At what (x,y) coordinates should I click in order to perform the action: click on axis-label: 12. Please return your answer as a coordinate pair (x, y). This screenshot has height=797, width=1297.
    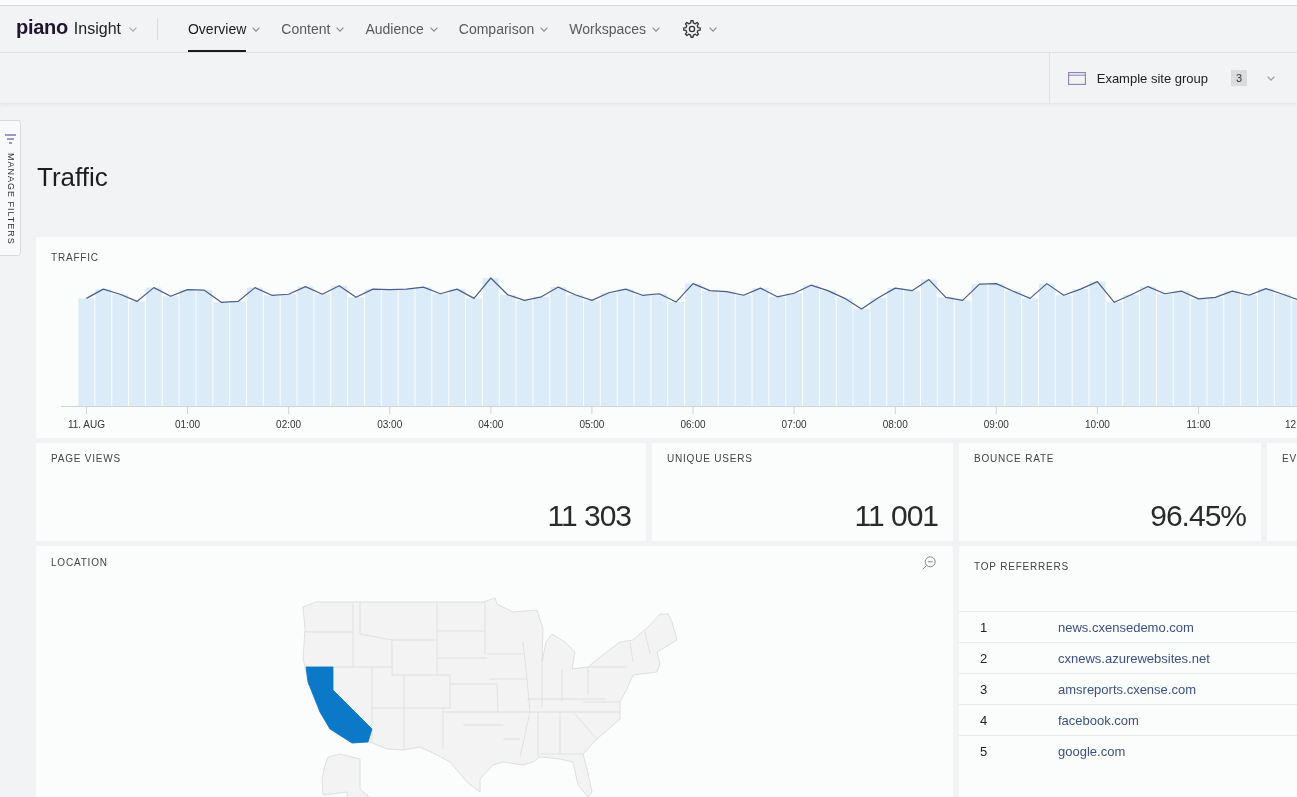
    Looking at the image, I should click on (1290, 424).